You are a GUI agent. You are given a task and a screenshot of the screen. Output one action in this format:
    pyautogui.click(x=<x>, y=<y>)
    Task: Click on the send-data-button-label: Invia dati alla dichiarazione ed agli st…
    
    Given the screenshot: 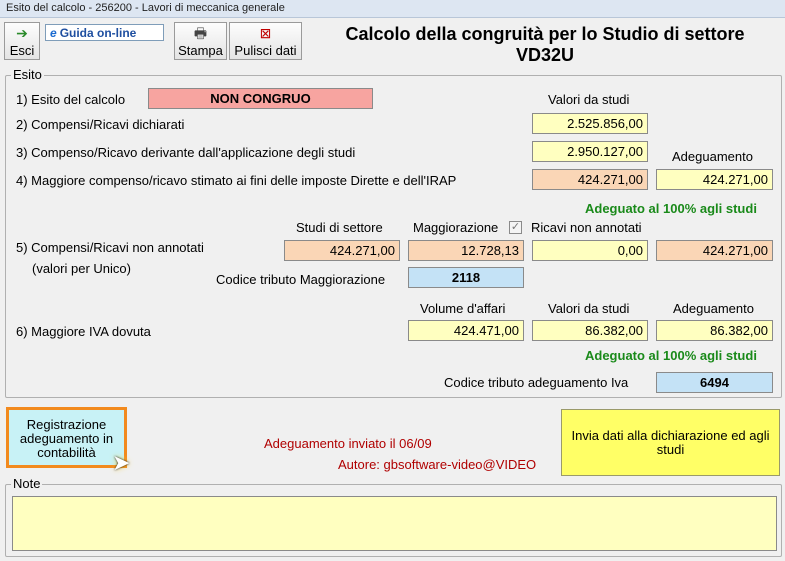 What is the action you would take?
    pyautogui.click(x=670, y=442)
    